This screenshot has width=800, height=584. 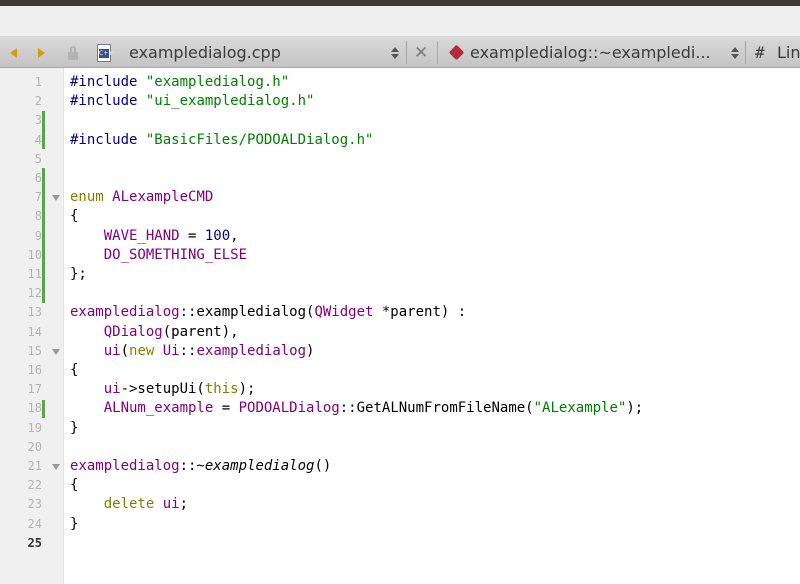 I want to click on code-token: #include, so click(x=104, y=101).